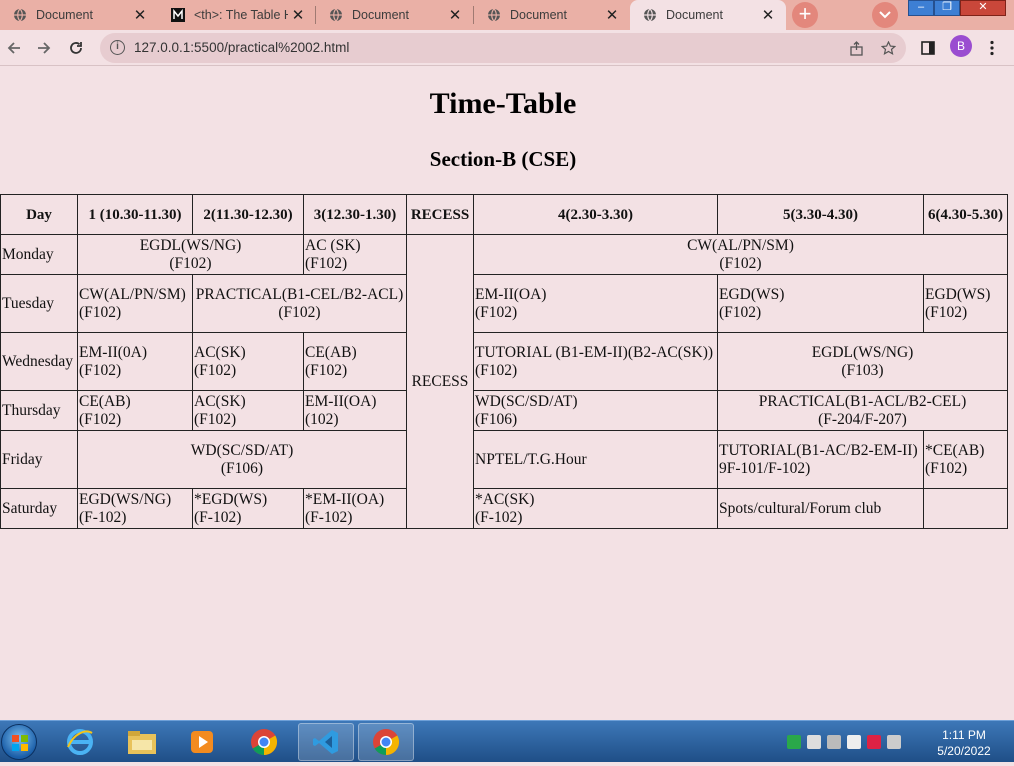 The image size is (1014, 766). Describe the element at coordinates (507, 741) in the screenshot. I see `windows-taskbar: 1:11 PM 5/20/2022` at that location.